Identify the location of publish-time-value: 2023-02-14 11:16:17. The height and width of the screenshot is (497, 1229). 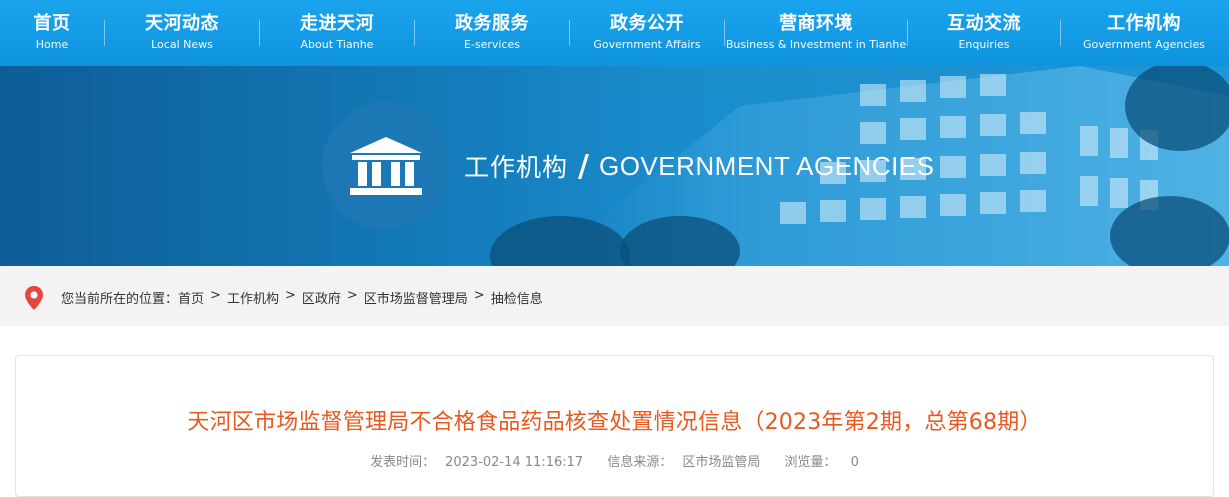
(514, 462).